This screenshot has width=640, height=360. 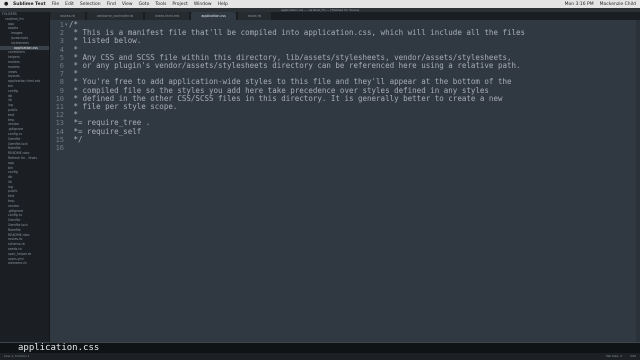 I want to click on menu-app-name: Sublime Text, so click(x=29, y=4).